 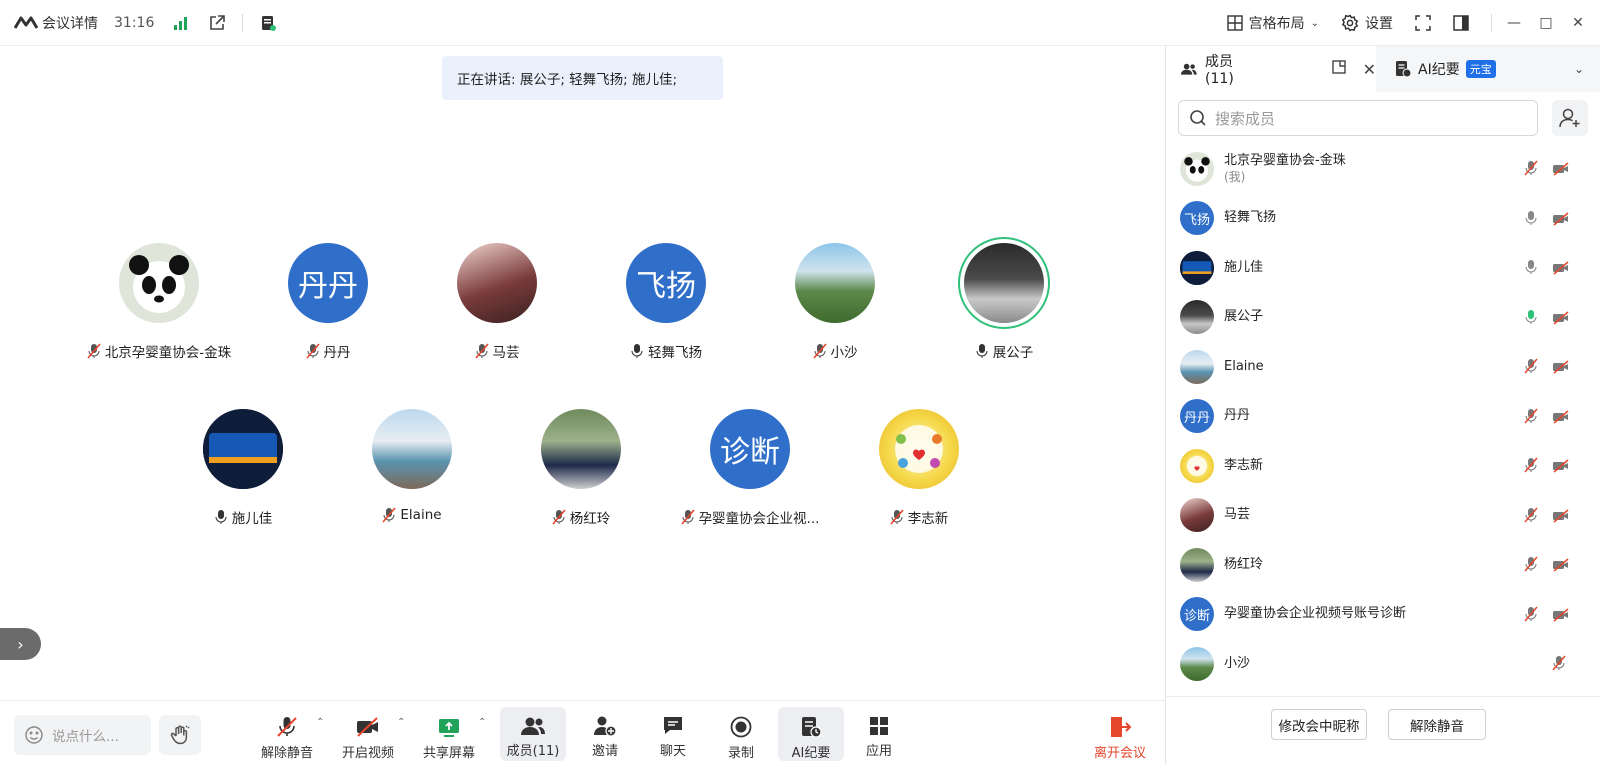 What do you see at coordinates (1579, 69) in the screenshot?
I see `chevron-down-icon: ⌄` at bounding box center [1579, 69].